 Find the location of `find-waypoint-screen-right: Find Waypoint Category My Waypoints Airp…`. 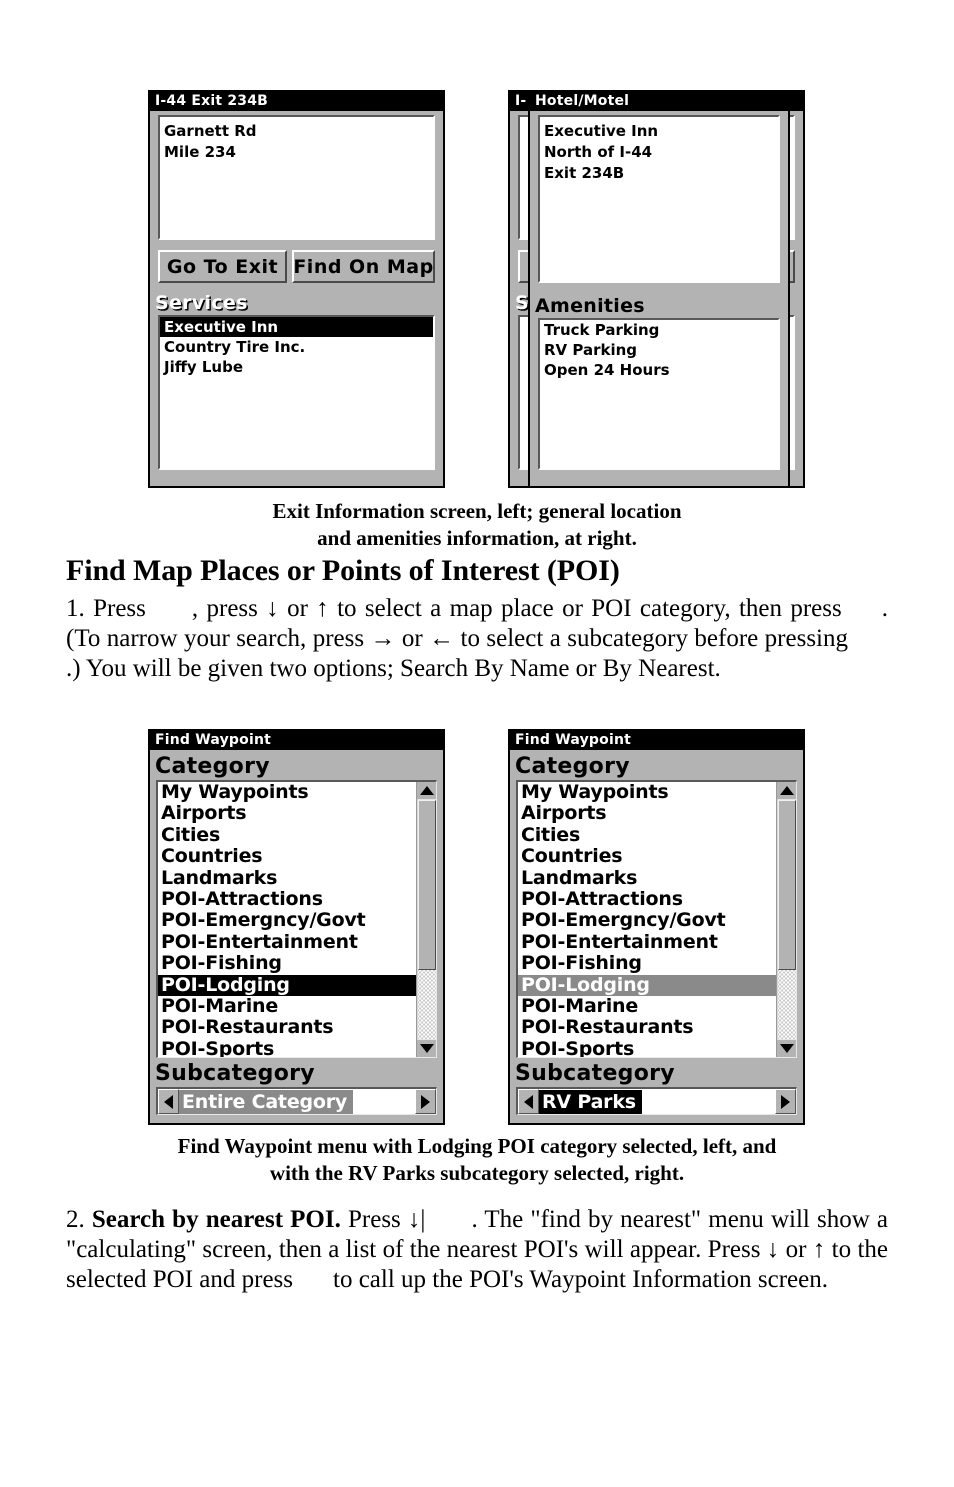

find-waypoint-screen-right: Find Waypoint Category My Waypoints Airp… is located at coordinates (656, 927).